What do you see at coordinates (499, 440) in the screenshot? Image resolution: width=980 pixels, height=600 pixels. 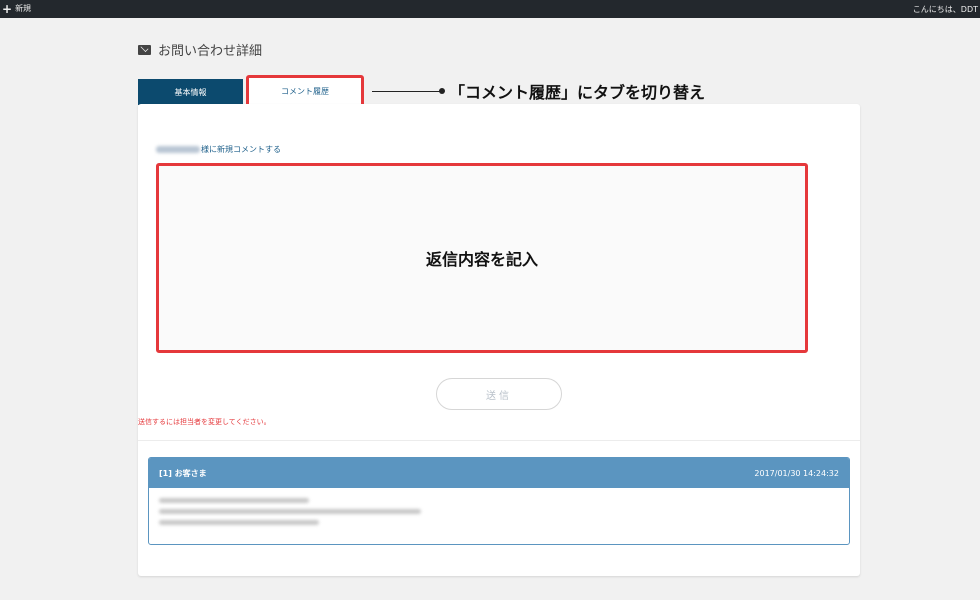 I see `divider` at bounding box center [499, 440].